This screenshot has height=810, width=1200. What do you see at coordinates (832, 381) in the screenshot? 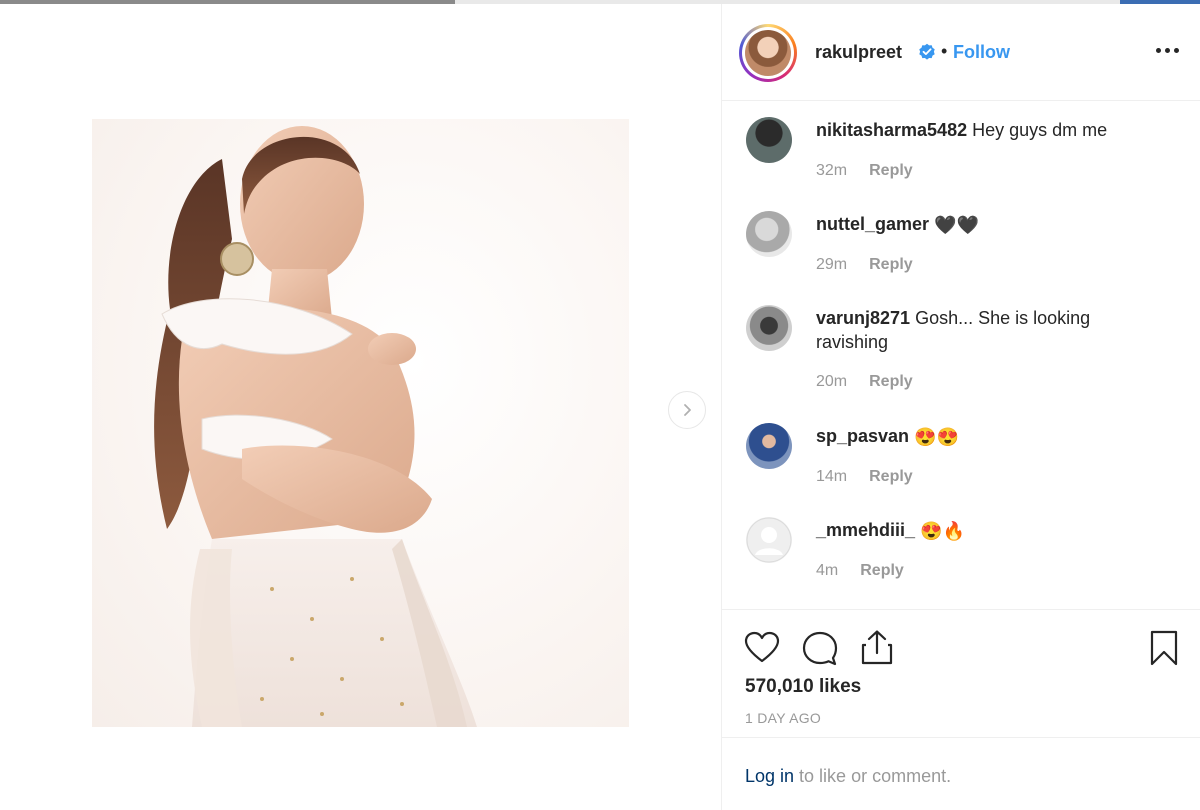
I see `comment-time: 20m` at bounding box center [832, 381].